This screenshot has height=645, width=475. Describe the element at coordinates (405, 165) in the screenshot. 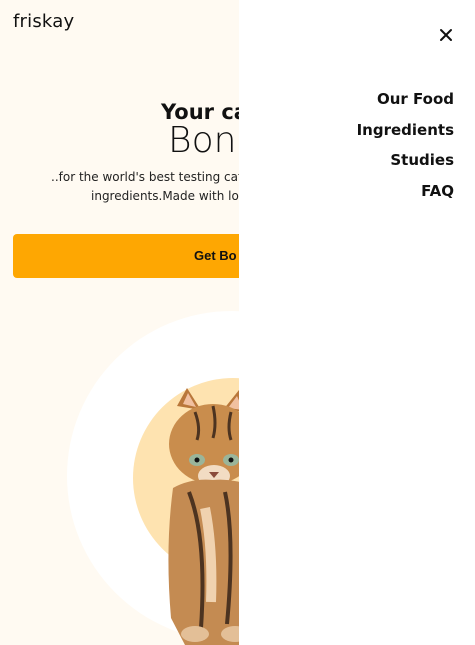

I see `menu-item-studies: Studies` at that location.